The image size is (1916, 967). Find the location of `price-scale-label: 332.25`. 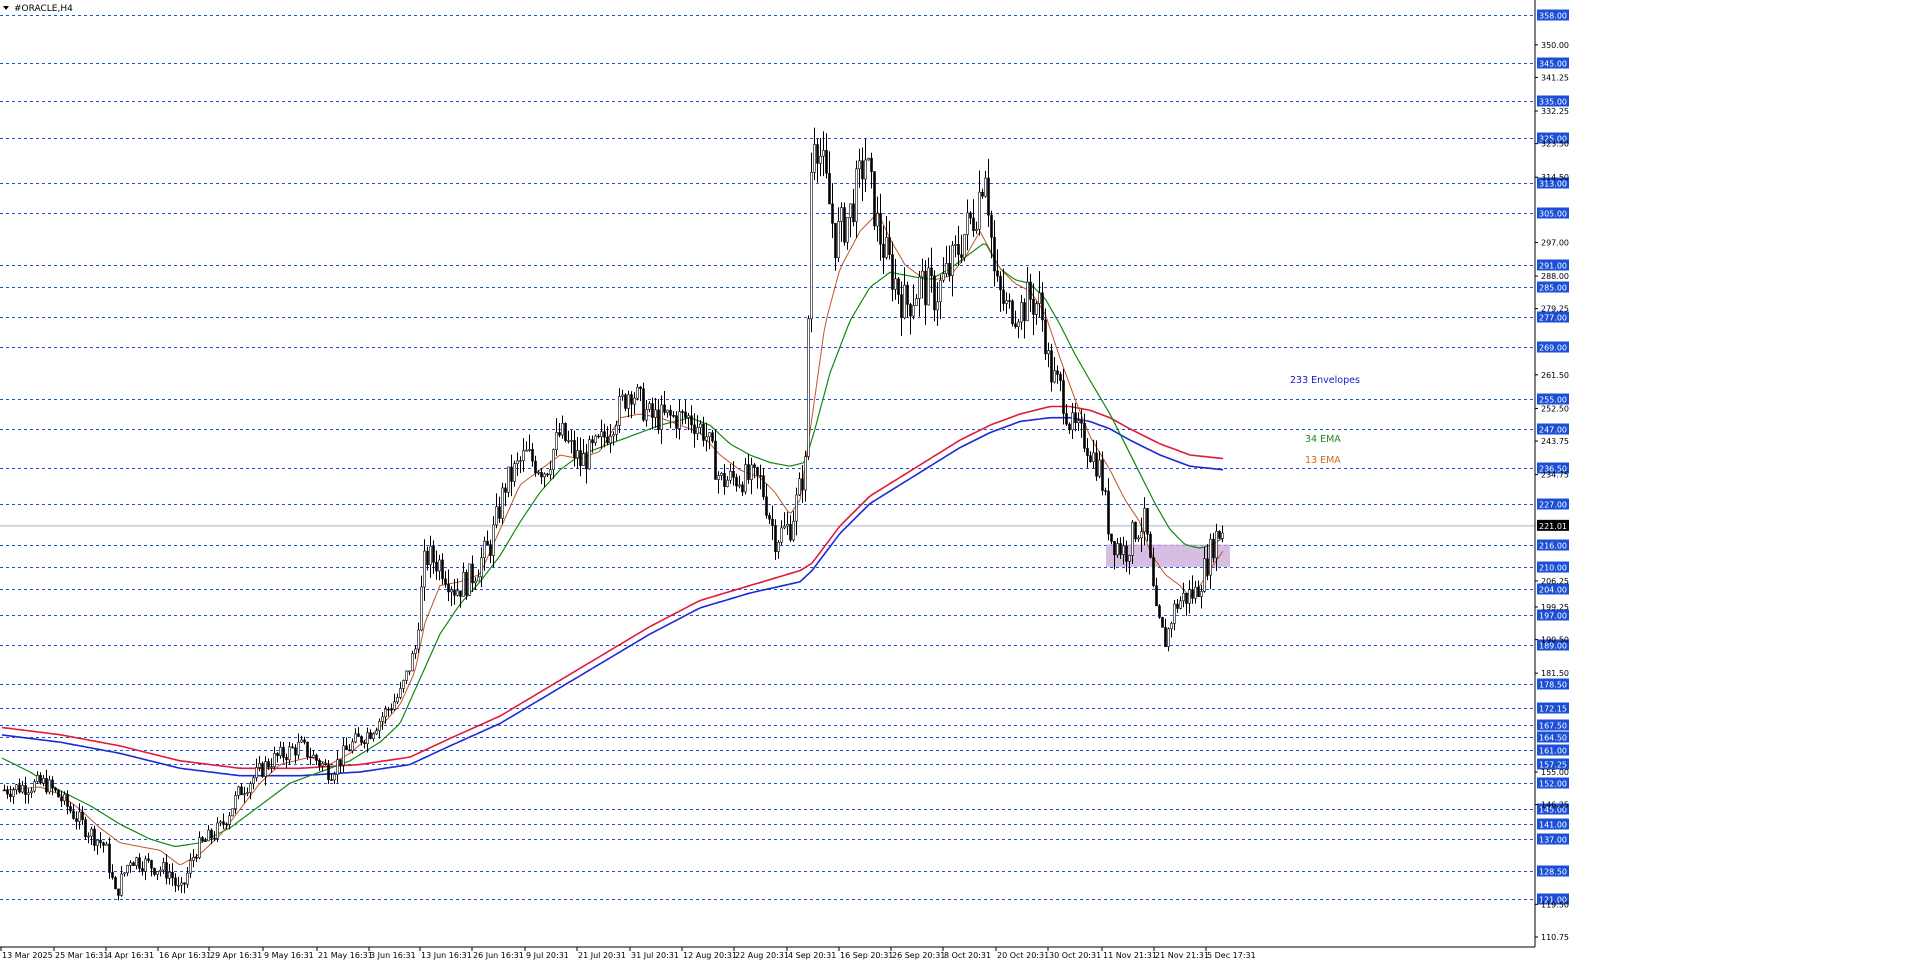

price-scale-label: 332.25 is located at coordinates (1555, 111).